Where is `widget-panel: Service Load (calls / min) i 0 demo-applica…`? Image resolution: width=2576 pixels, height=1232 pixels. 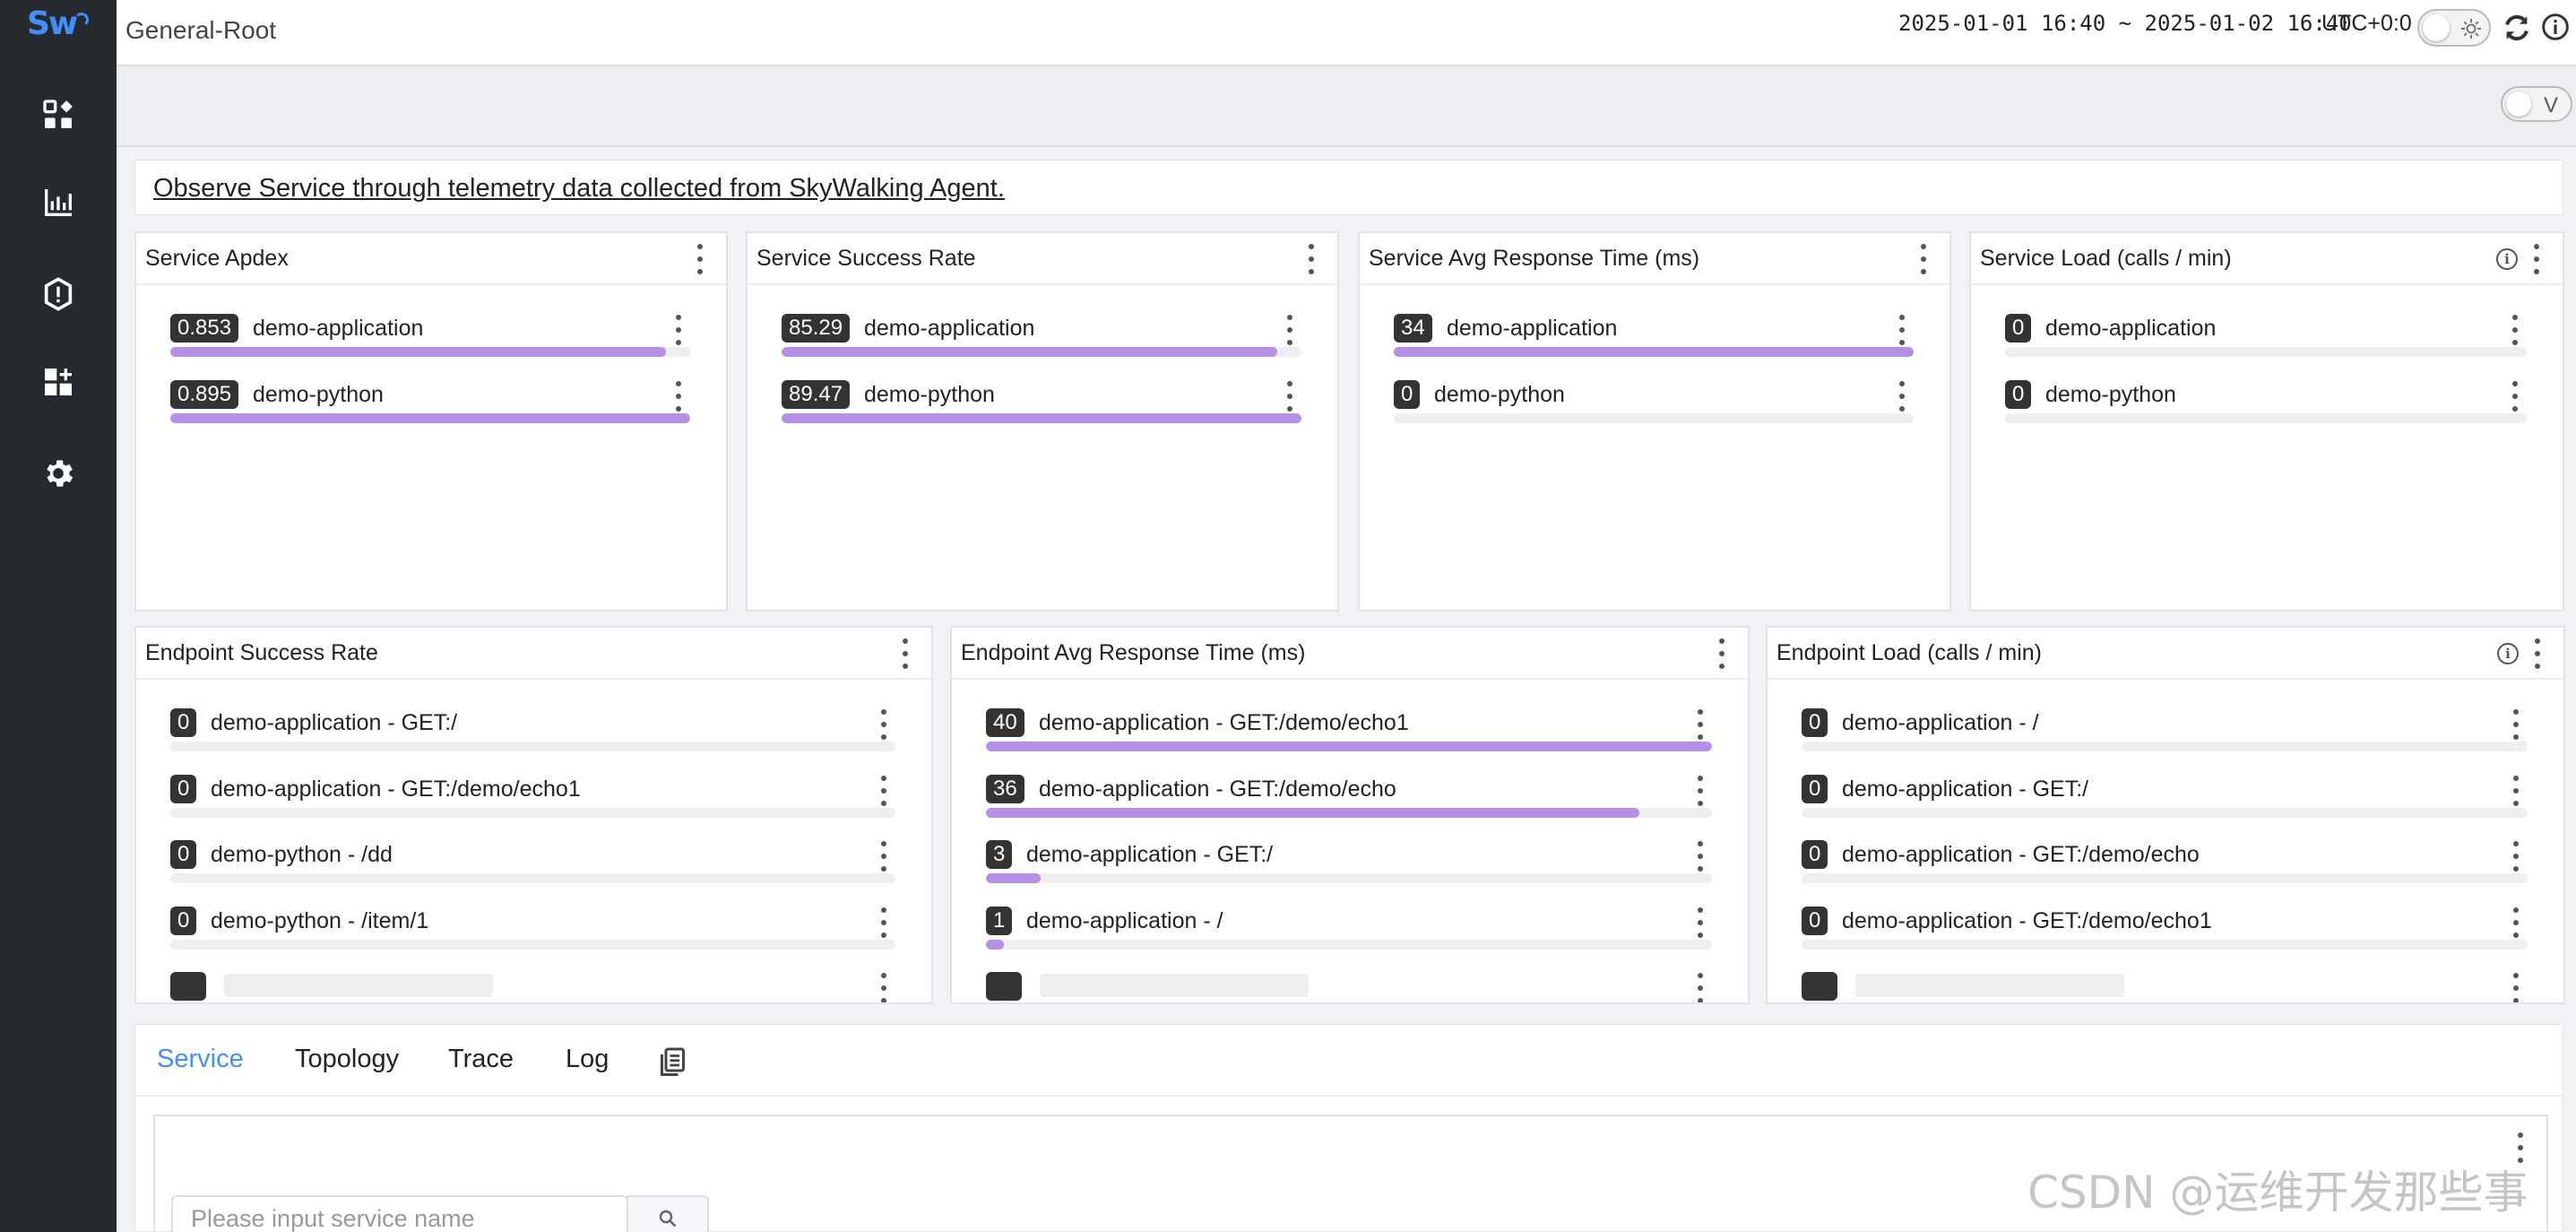
widget-panel: Service Load (calls / min) i 0 demo-applica… is located at coordinates (2266, 421).